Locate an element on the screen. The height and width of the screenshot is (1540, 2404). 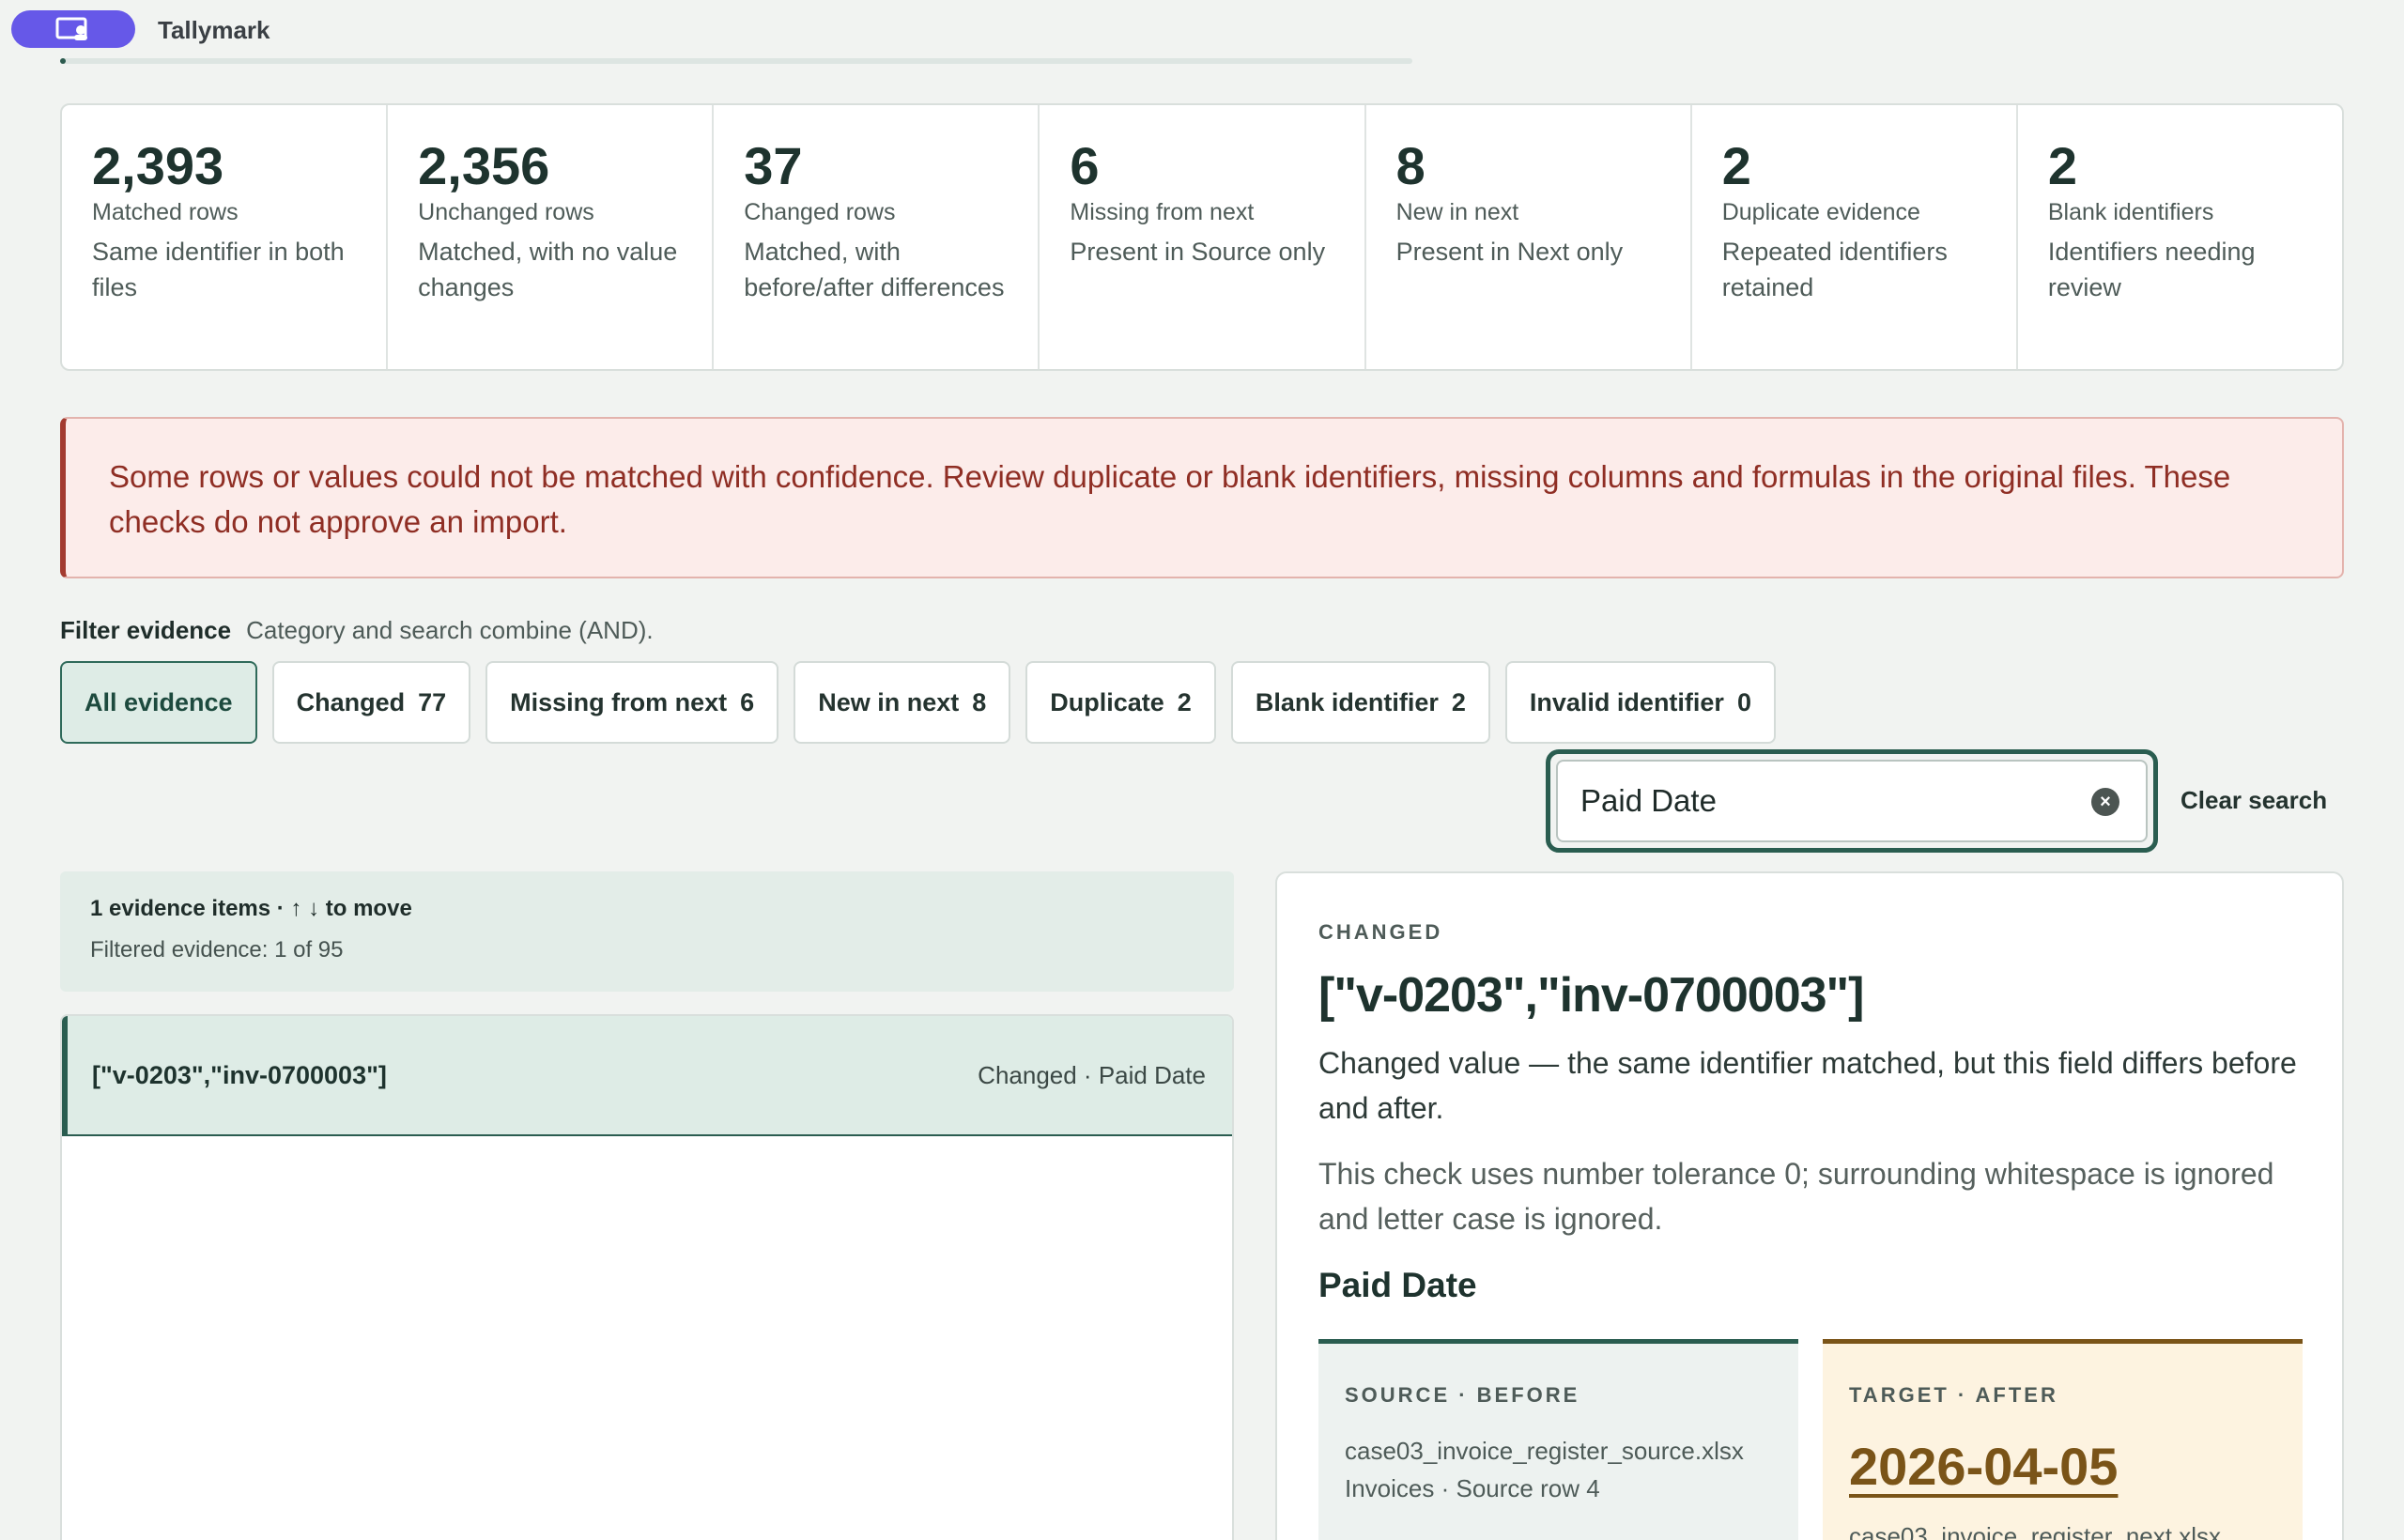
chip-label: New in next is located at coordinates (889, 701).